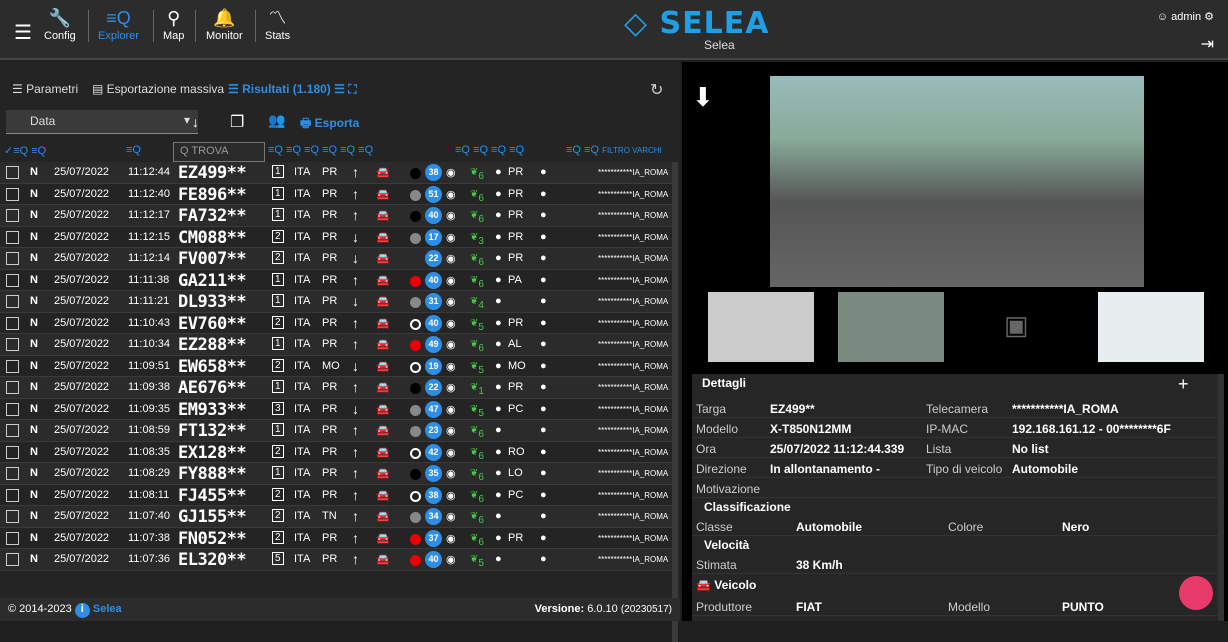 The height and width of the screenshot is (642, 1228). Describe the element at coordinates (891, 327) in the screenshot. I see `thumb-context` at that location.